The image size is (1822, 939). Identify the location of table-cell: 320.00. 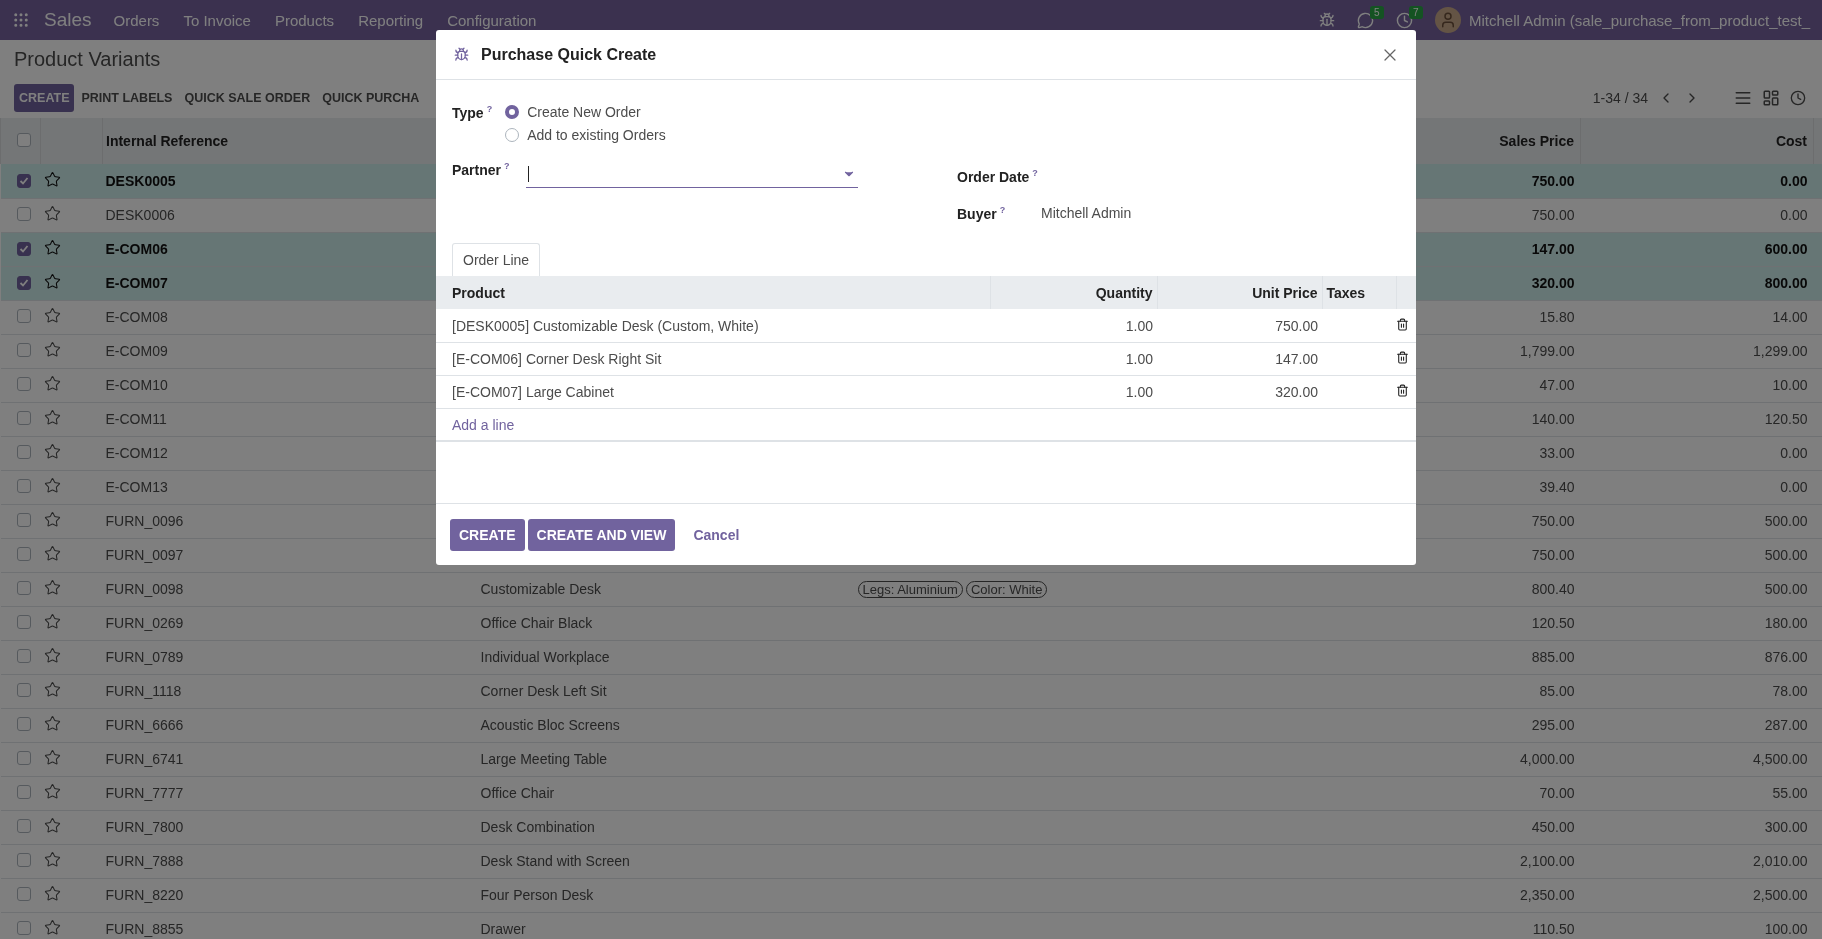
(1239, 392).